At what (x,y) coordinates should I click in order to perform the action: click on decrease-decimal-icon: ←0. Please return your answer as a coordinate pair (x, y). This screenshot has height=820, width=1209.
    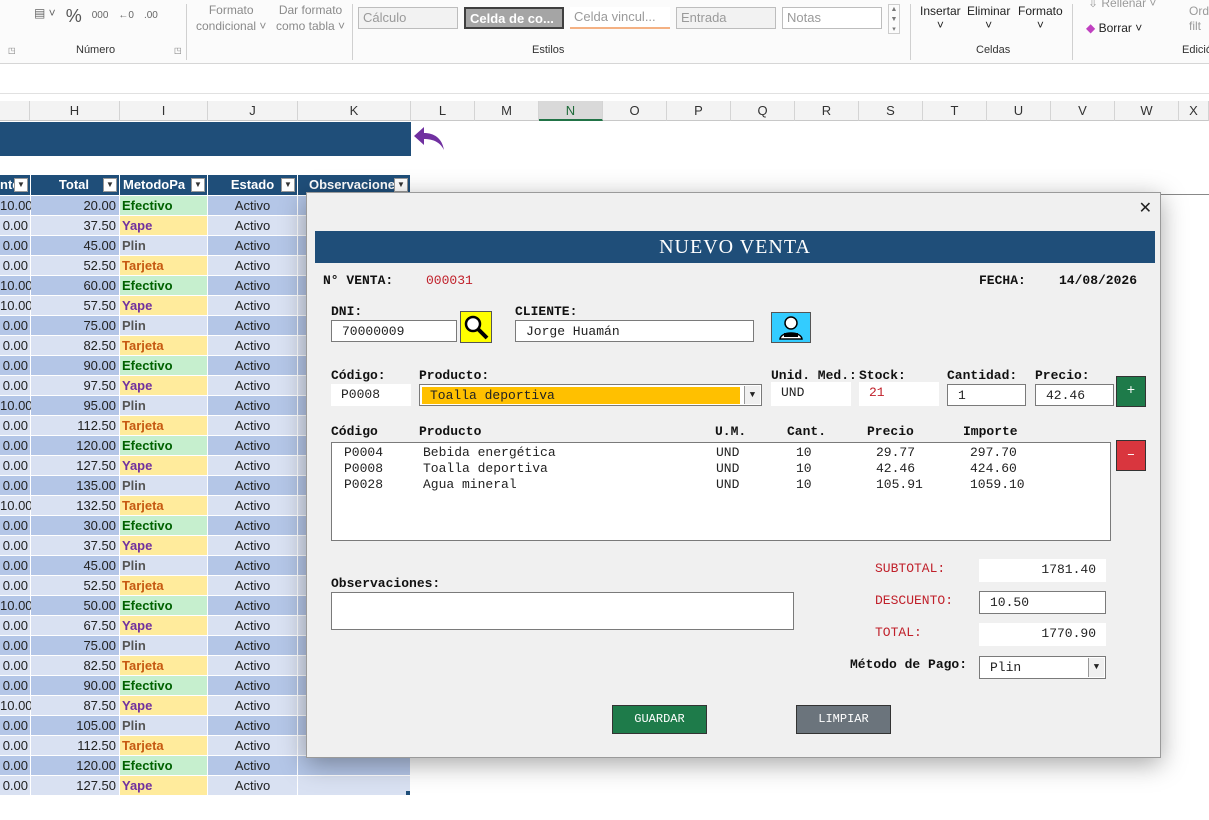
    Looking at the image, I should click on (126, 16).